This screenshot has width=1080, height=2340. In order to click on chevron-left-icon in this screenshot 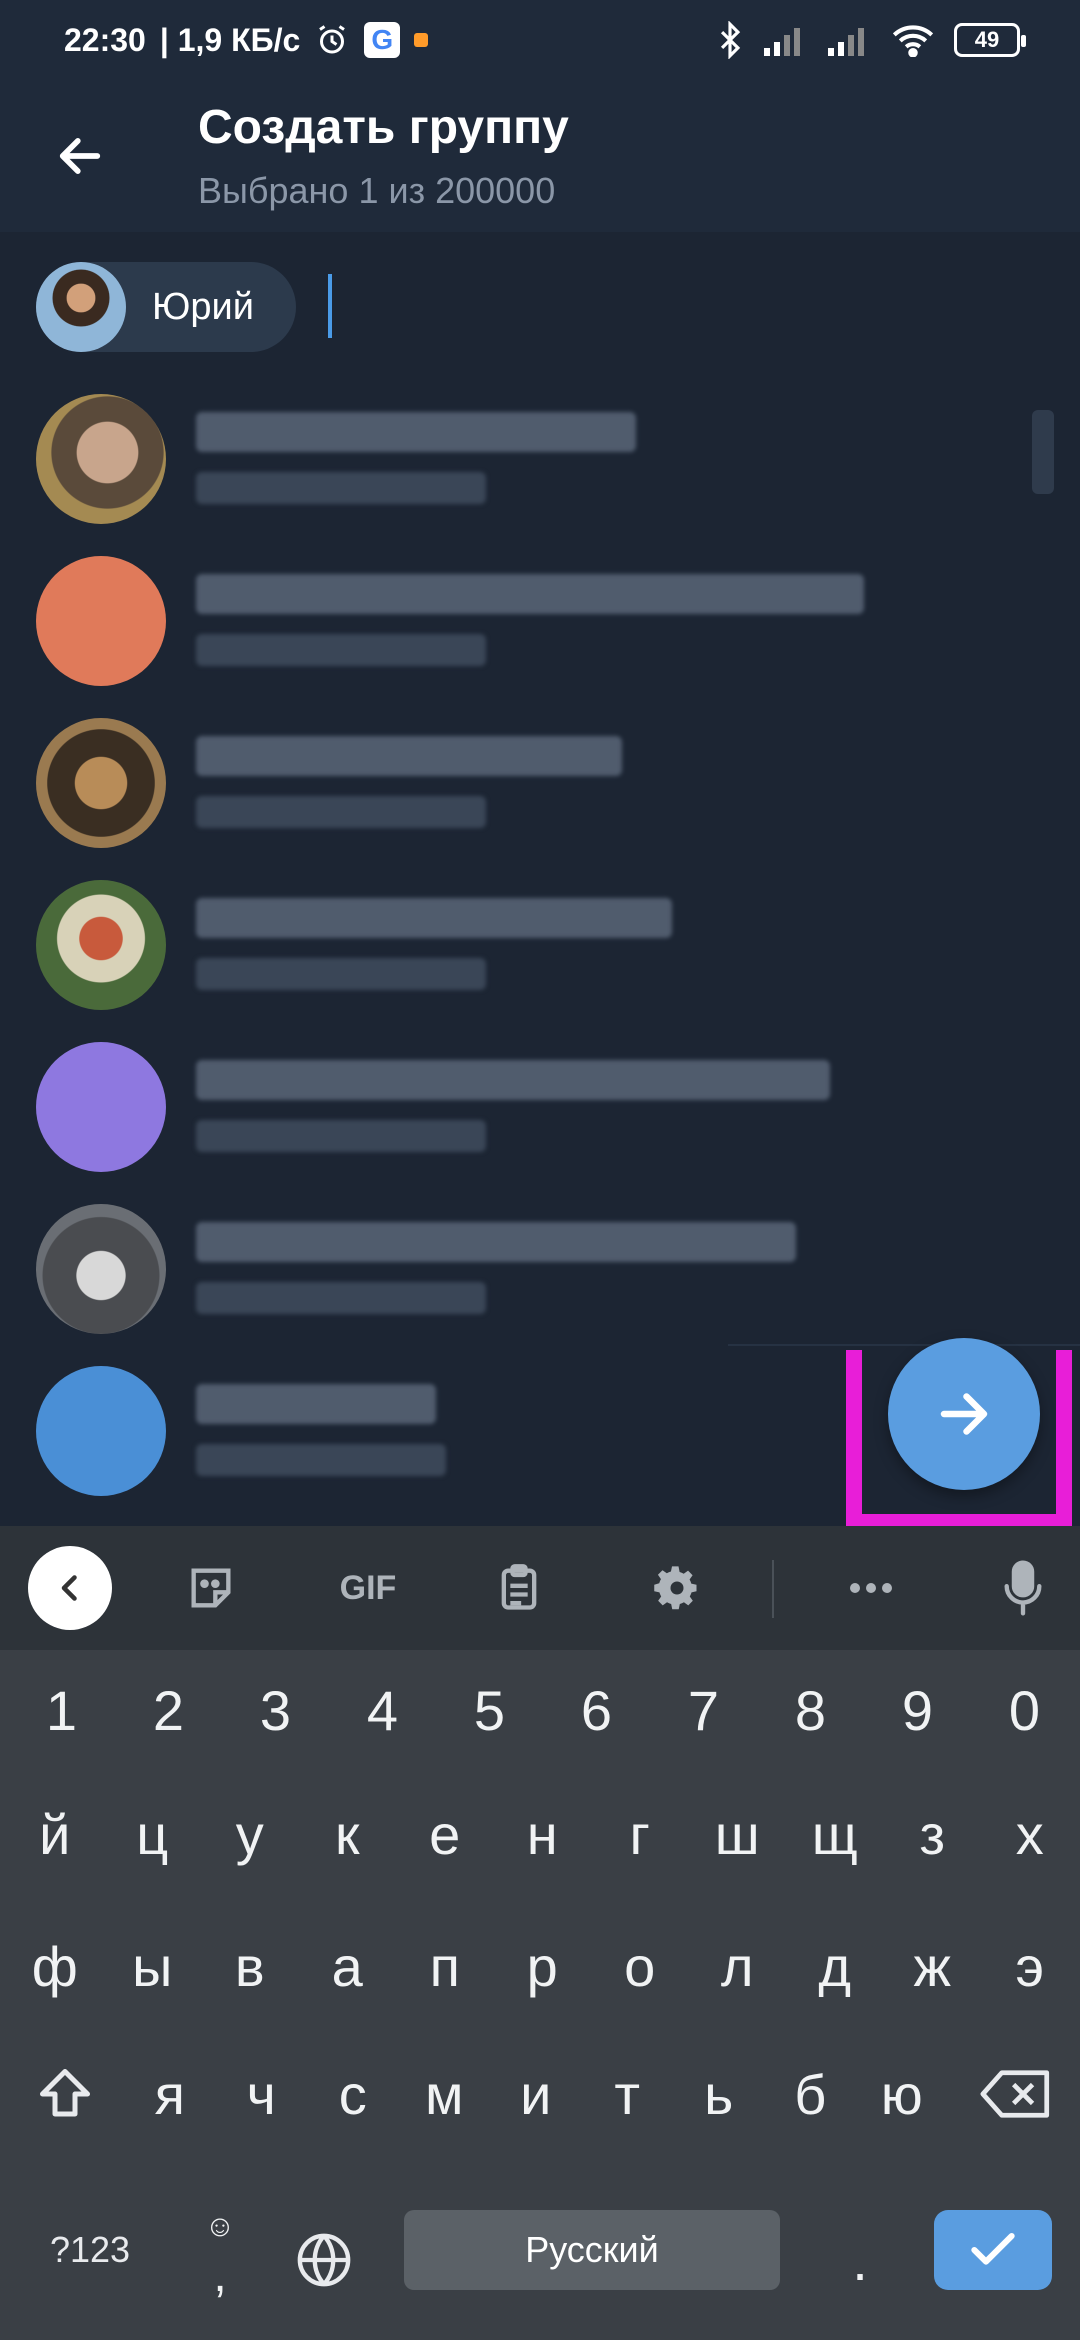, I will do `click(69, 1588)`.